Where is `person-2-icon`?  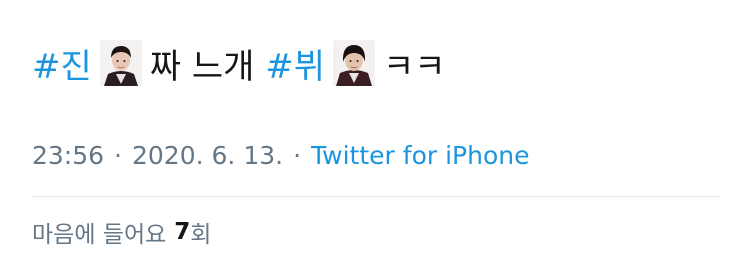
person-2-icon is located at coordinates (354, 63).